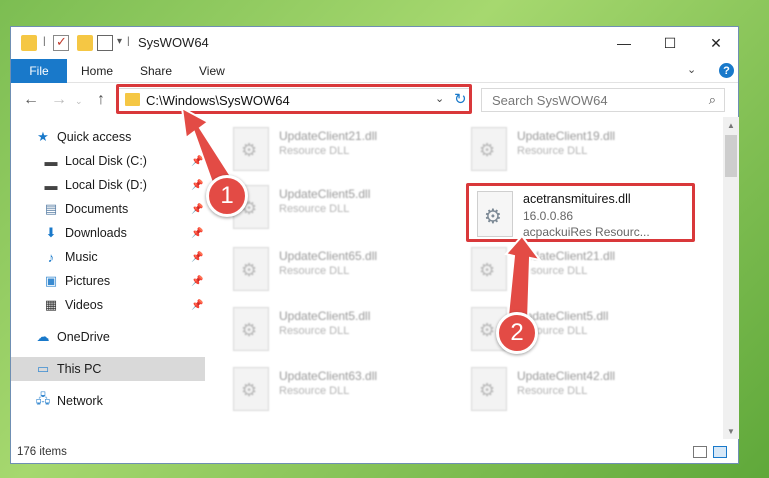 The width and height of the screenshot is (769, 478). Describe the element at coordinates (31, 100) in the screenshot. I see `back-arrow-icon: ←` at that location.